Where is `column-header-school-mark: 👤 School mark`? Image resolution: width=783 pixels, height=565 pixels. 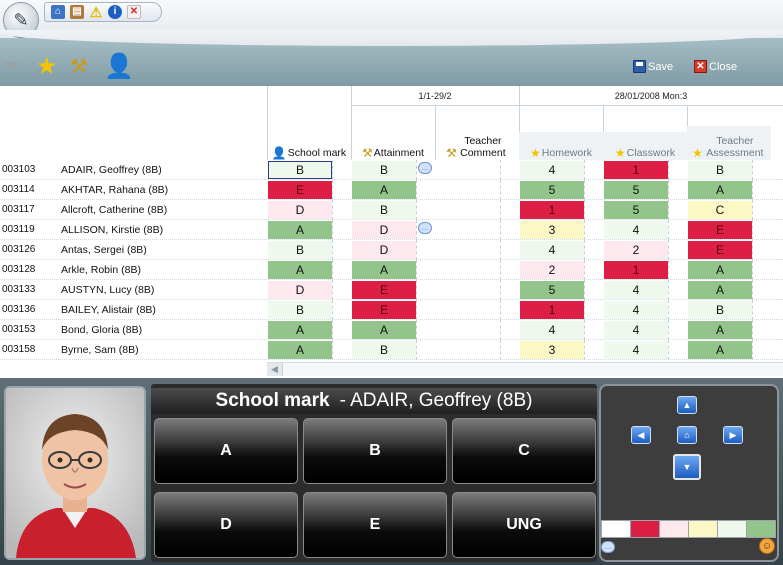
column-header-school-mark: 👤 School mark is located at coordinates (309, 146).